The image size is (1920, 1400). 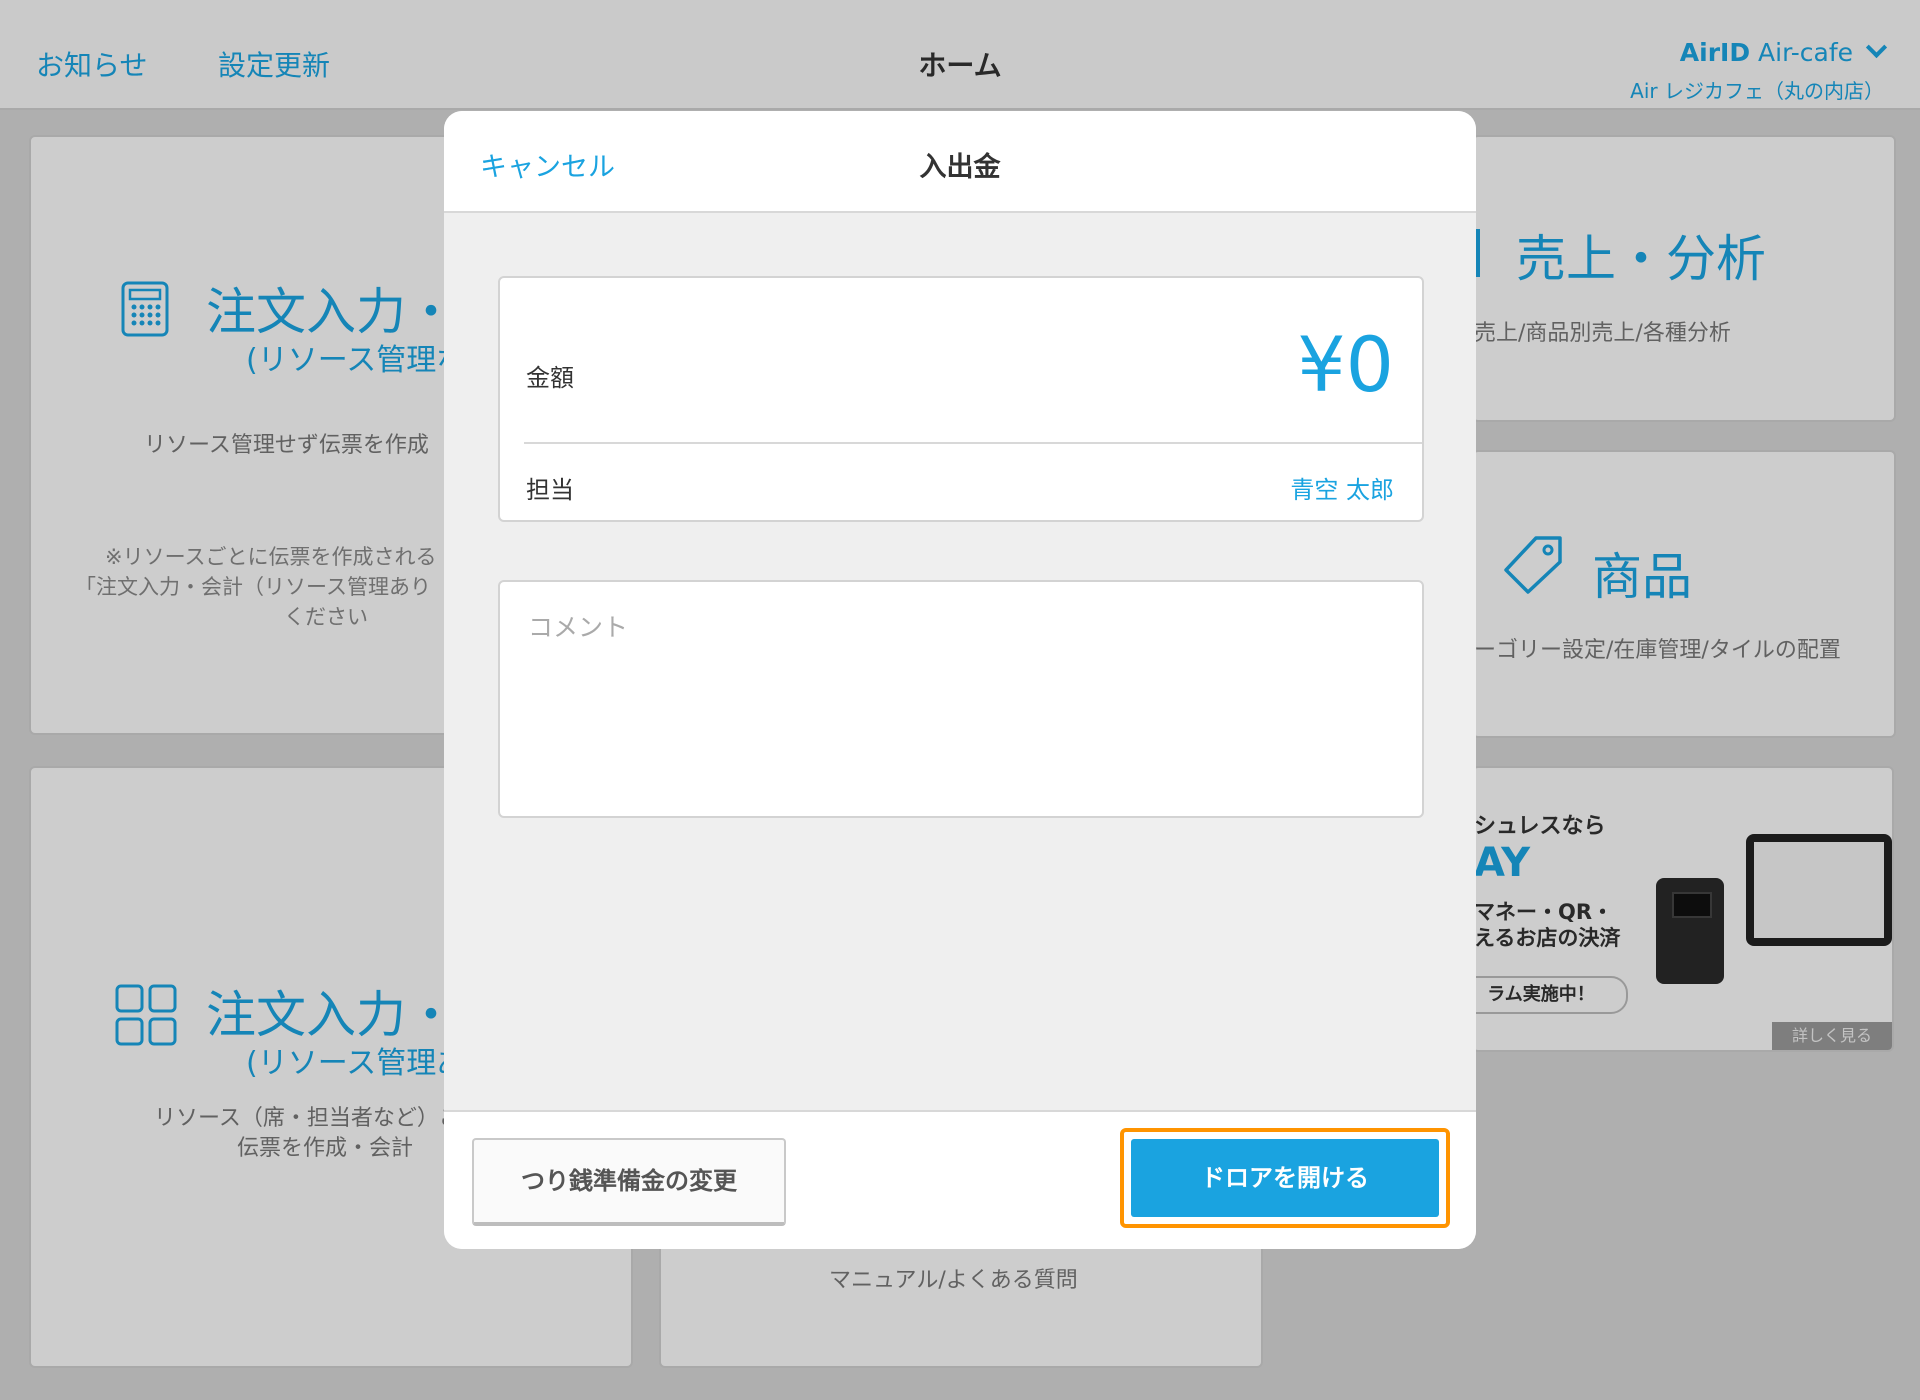 What do you see at coordinates (578, 627) in the screenshot?
I see `comment-placeholder: コメント` at bounding box center [578, 627].